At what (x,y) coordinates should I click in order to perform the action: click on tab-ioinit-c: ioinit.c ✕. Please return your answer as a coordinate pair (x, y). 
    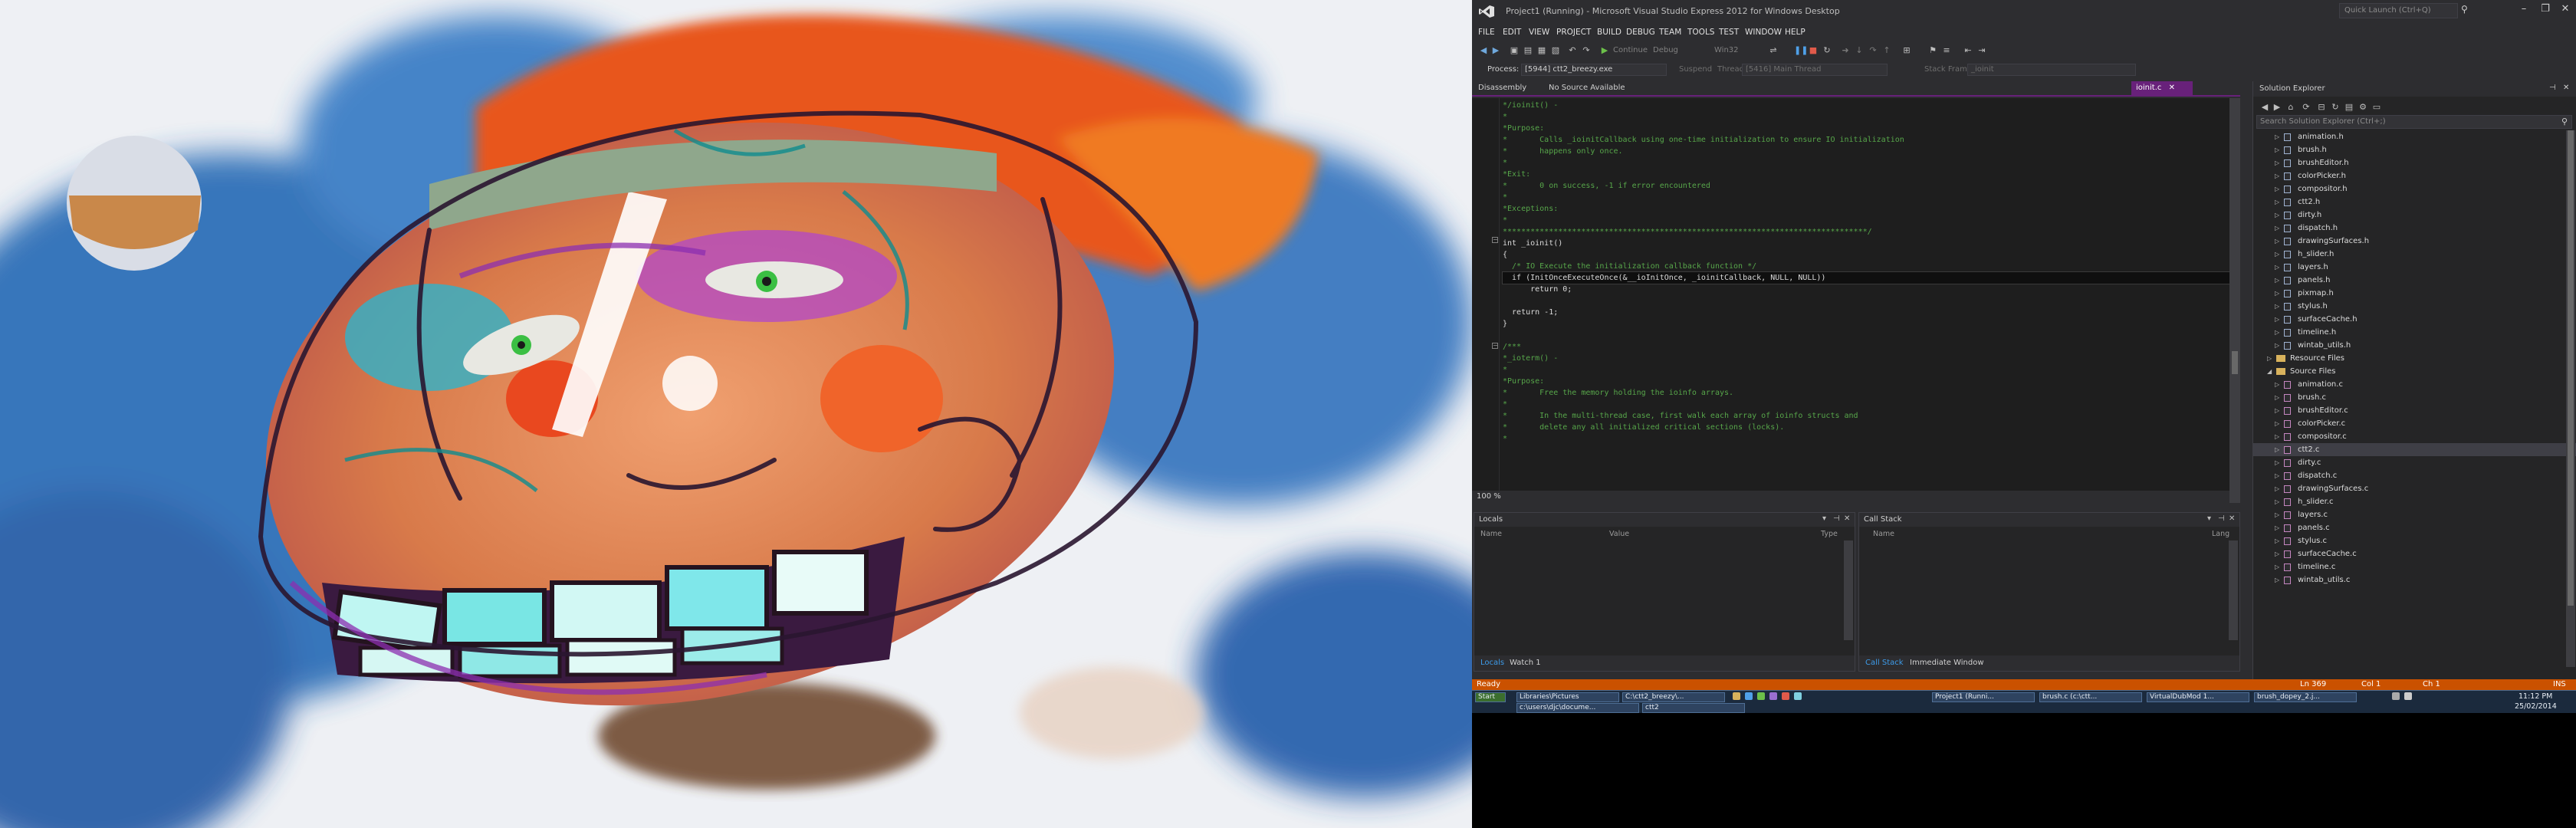
    Looking at the image, I should click on (2162, 88).